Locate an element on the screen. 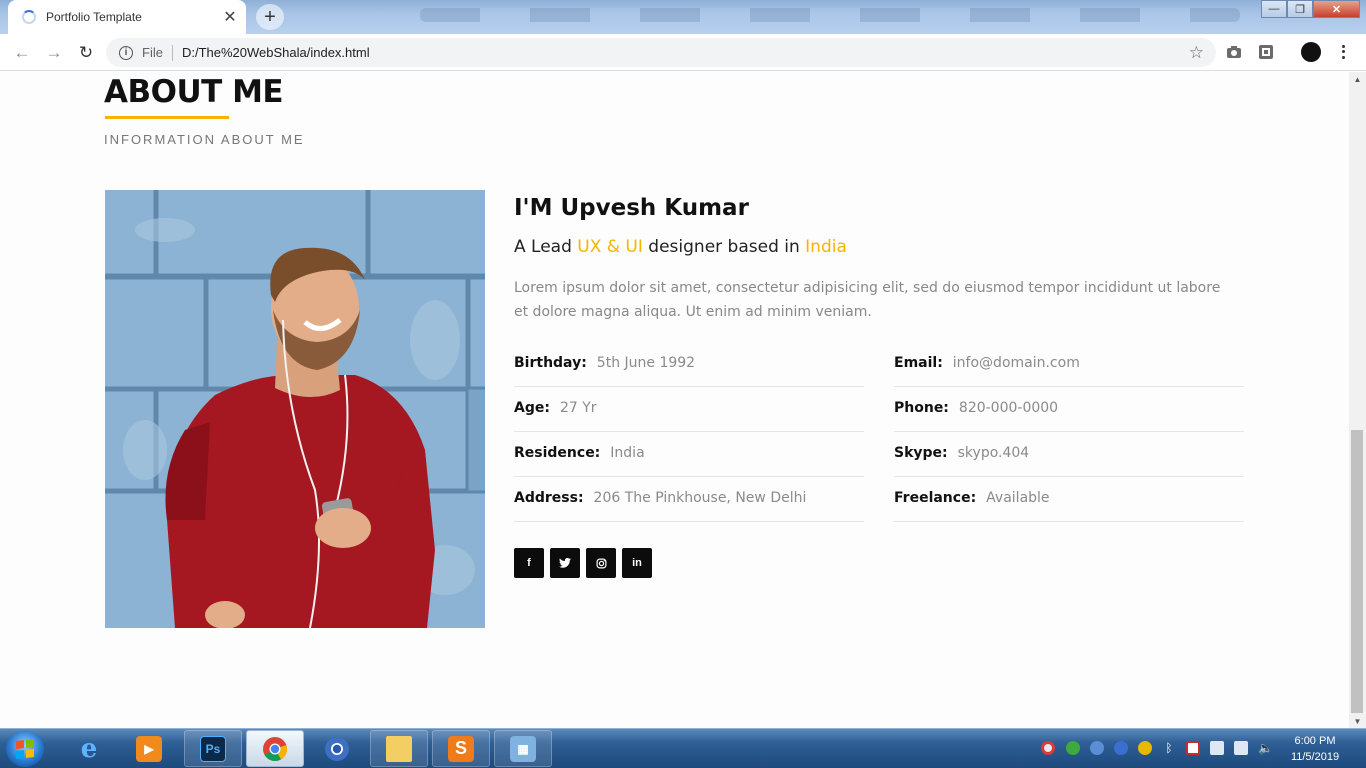 This screenshot has width=1366, height=768. close-window-button: ✕ is located at coordinates (1336, 9).